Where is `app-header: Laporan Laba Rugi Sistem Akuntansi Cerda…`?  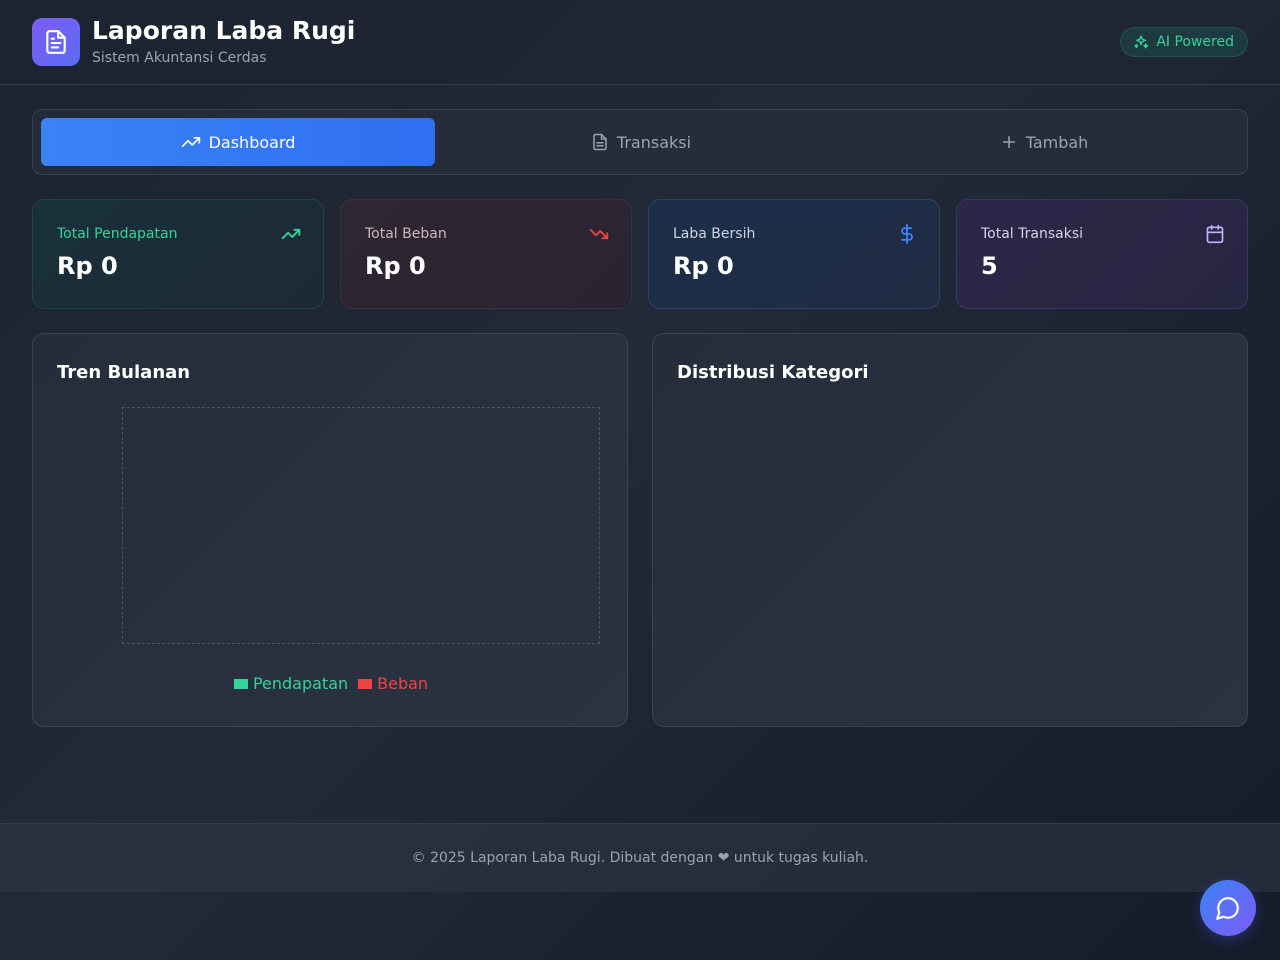
app-header: Laporan Laba Rugi Sistem Akuntansi Cerda… is located at coordinates (640, 42).